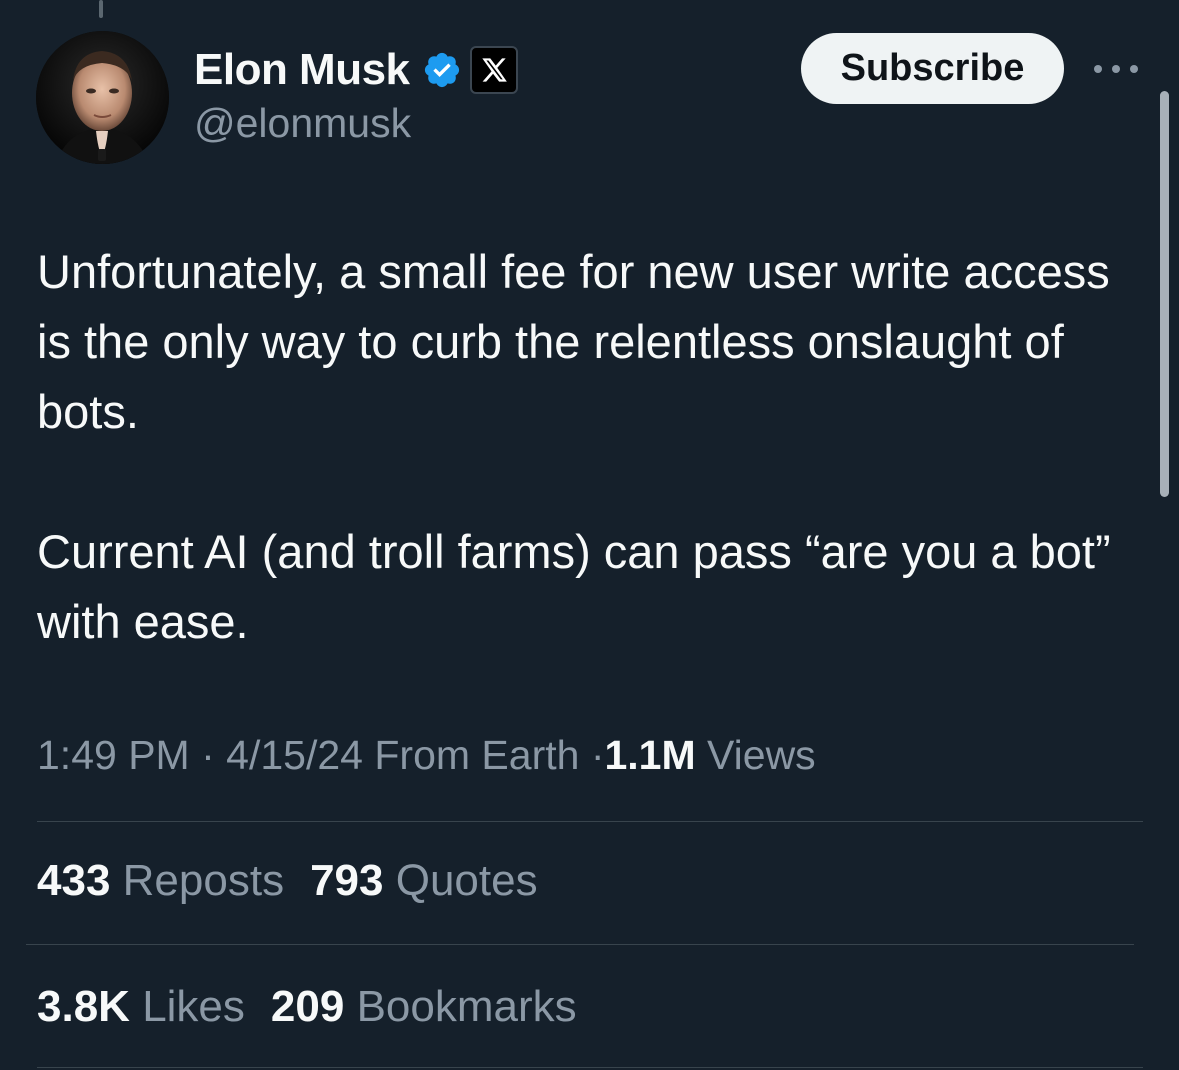 The width and height of the screenshot is (1179, 1070). Describe the element at coordinates (141, 1006) in the screenshot. I see `likes-stat: 3.8K Likes` at that location.